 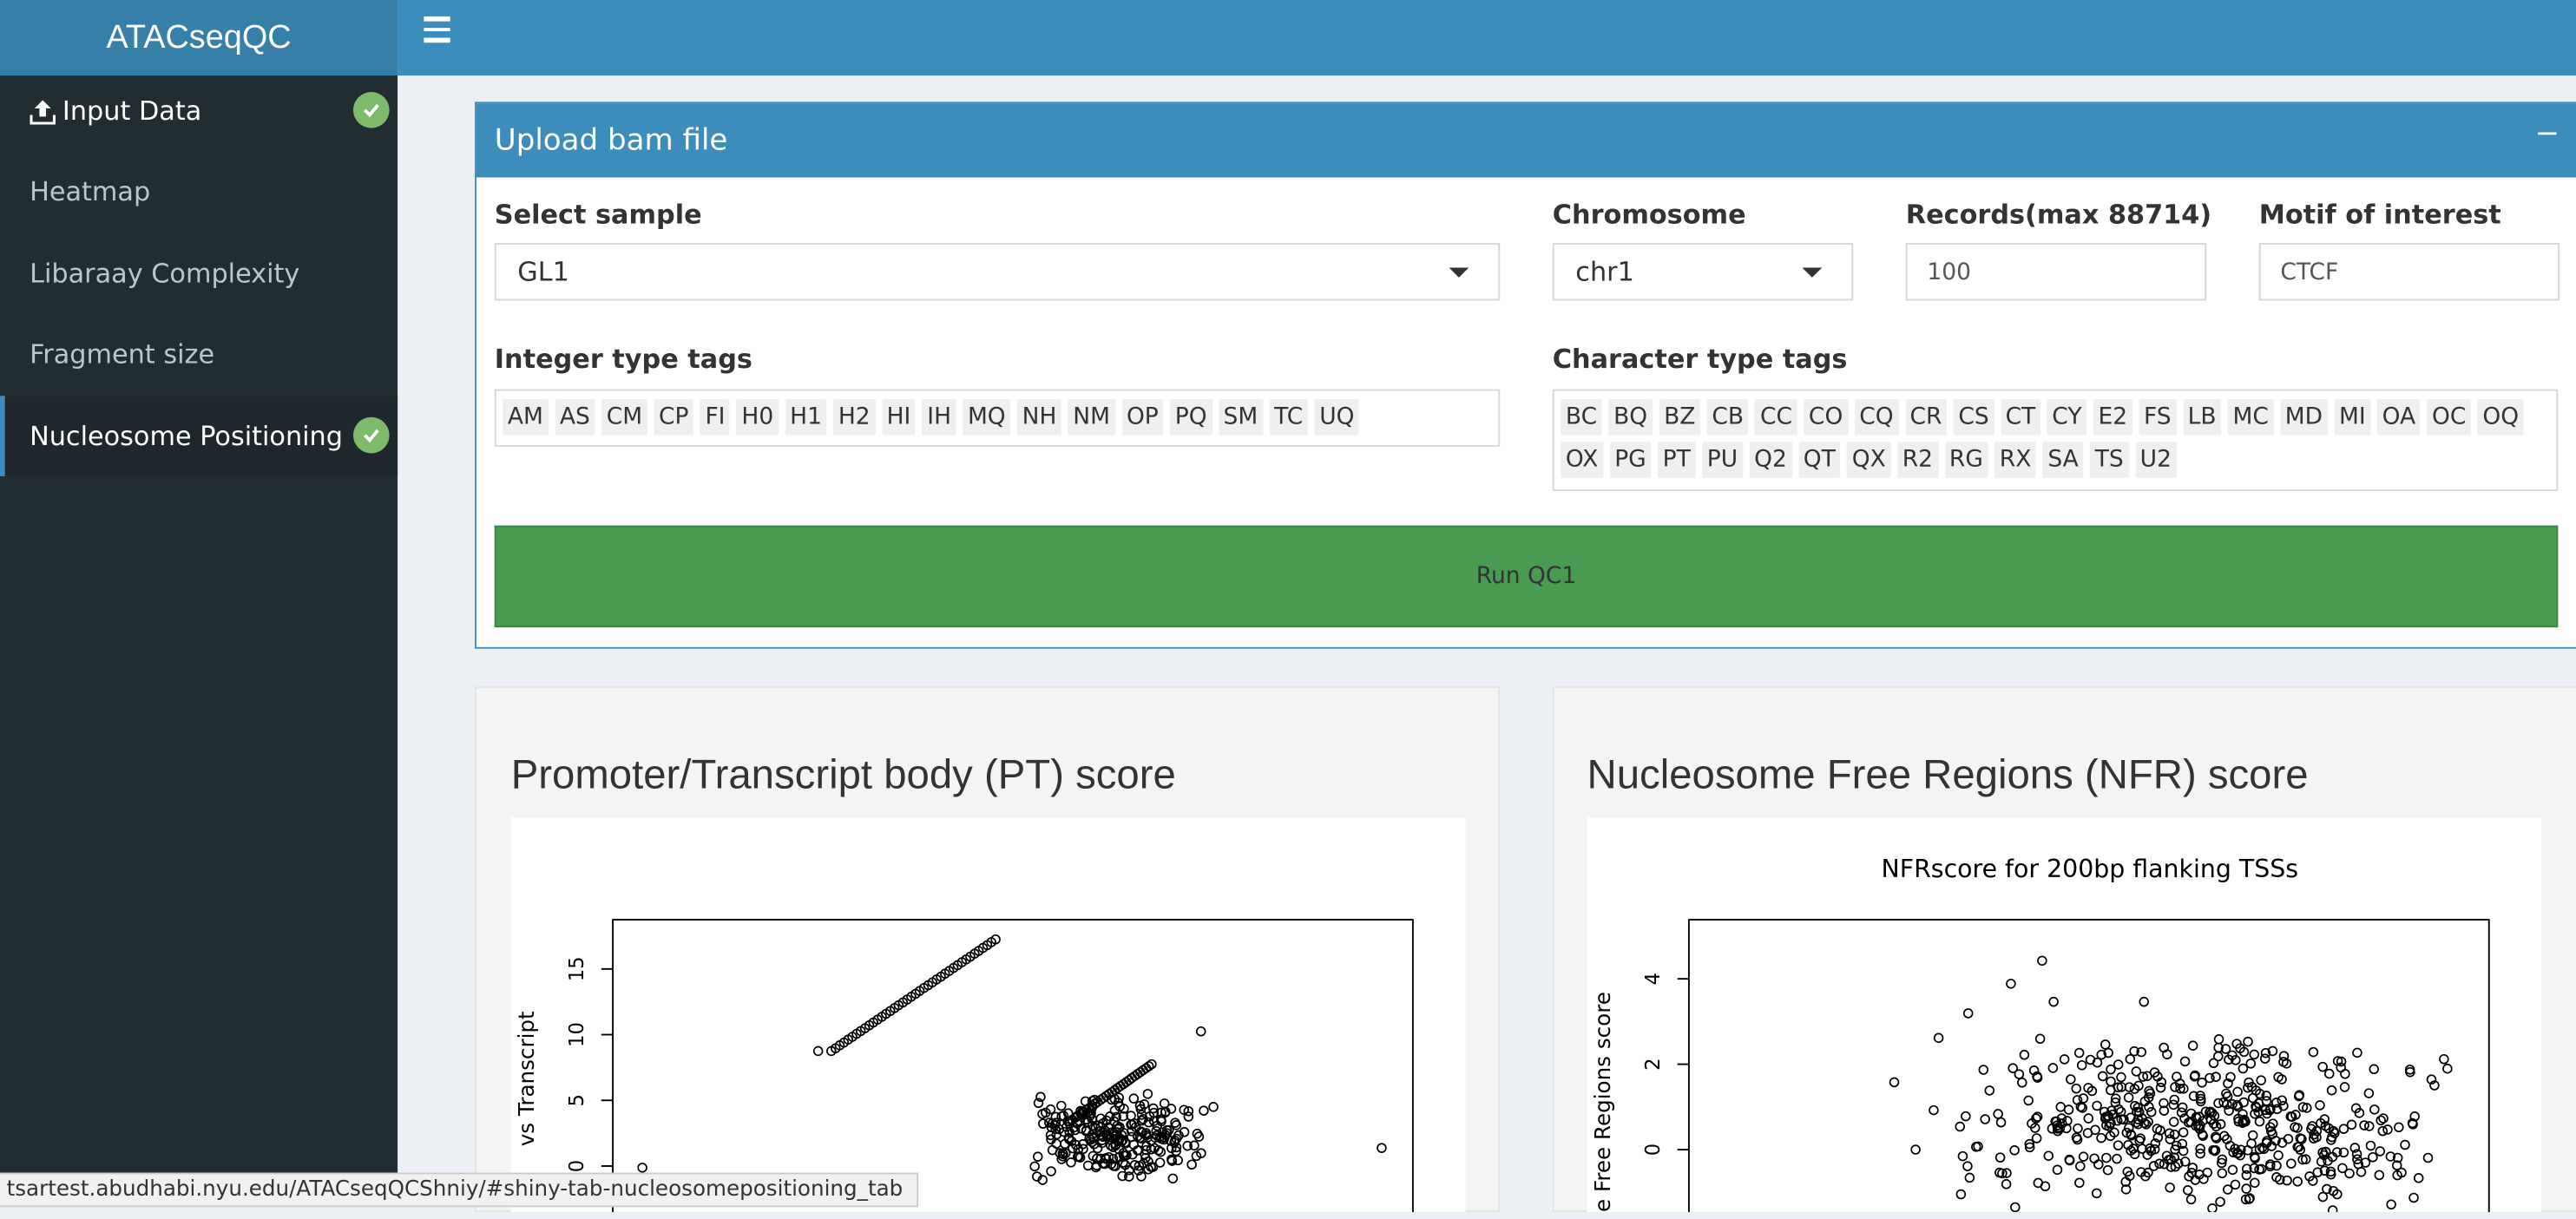 I want to click on tag-chip: LB, so click(x=2202, y=417).